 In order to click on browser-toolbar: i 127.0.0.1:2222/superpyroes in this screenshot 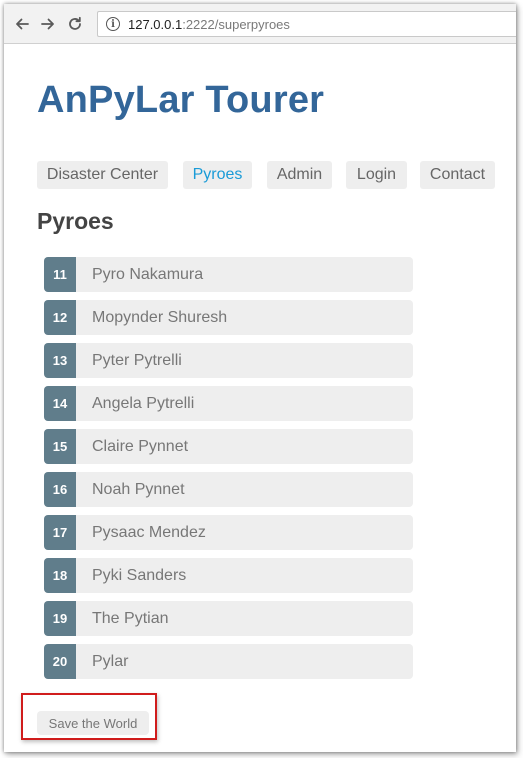, I will do `click(260, 24)`.